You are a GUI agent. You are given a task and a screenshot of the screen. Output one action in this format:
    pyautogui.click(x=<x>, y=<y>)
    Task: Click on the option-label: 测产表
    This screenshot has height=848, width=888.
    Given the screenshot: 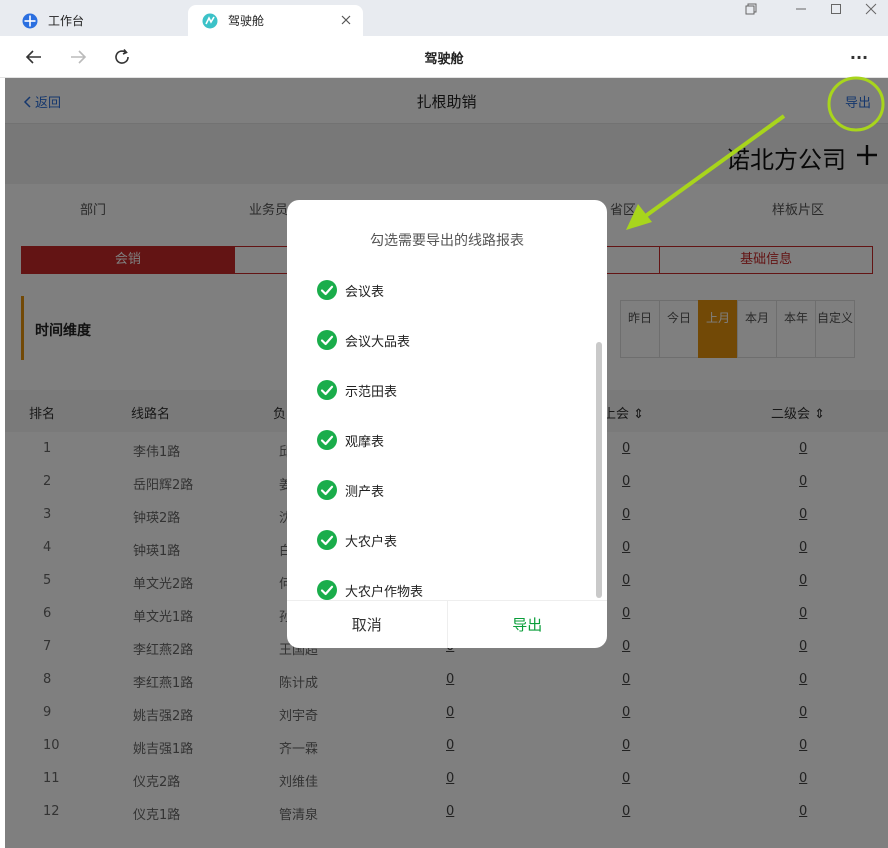 What is the action you would take?
    pyautogui.click(x=365, y=492)
    